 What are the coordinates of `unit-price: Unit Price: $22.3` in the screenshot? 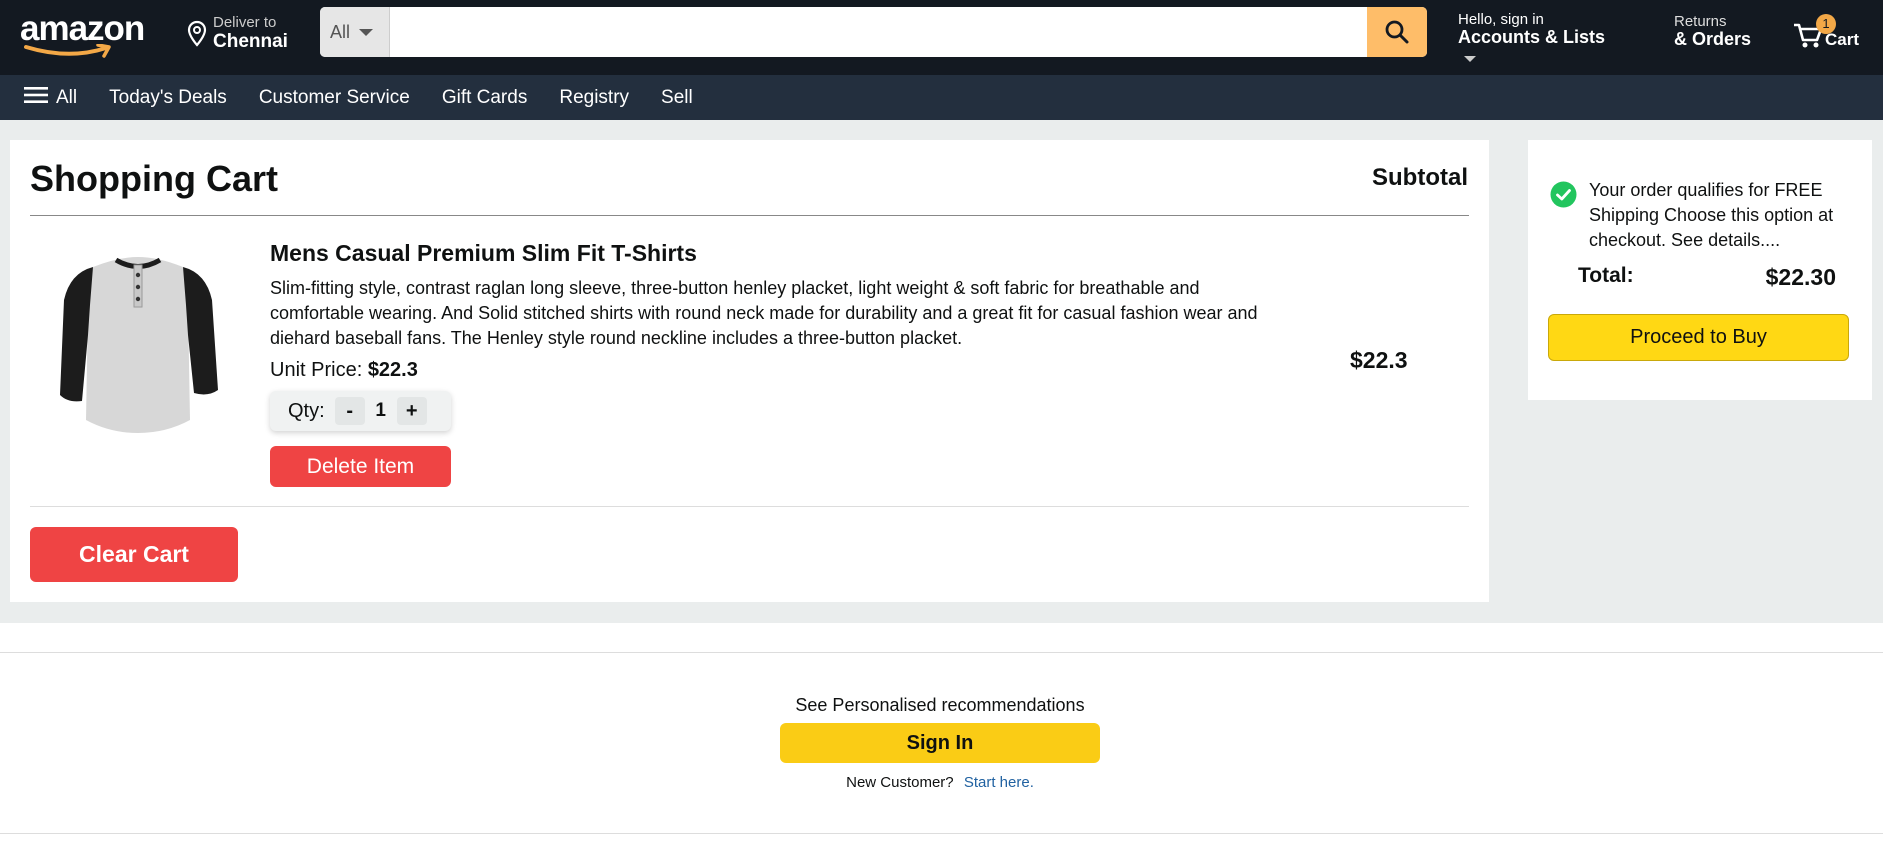 It's located at (344, 370).